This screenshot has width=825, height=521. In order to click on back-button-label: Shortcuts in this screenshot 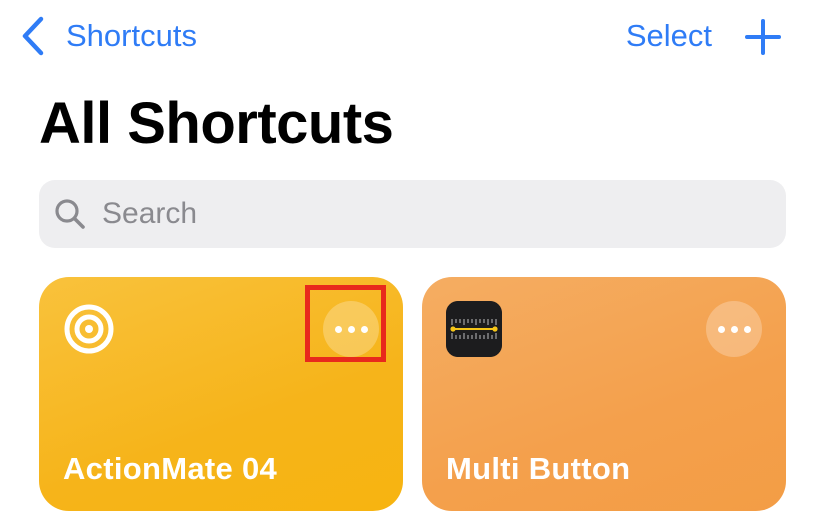, I will do `click(131, 35)`.